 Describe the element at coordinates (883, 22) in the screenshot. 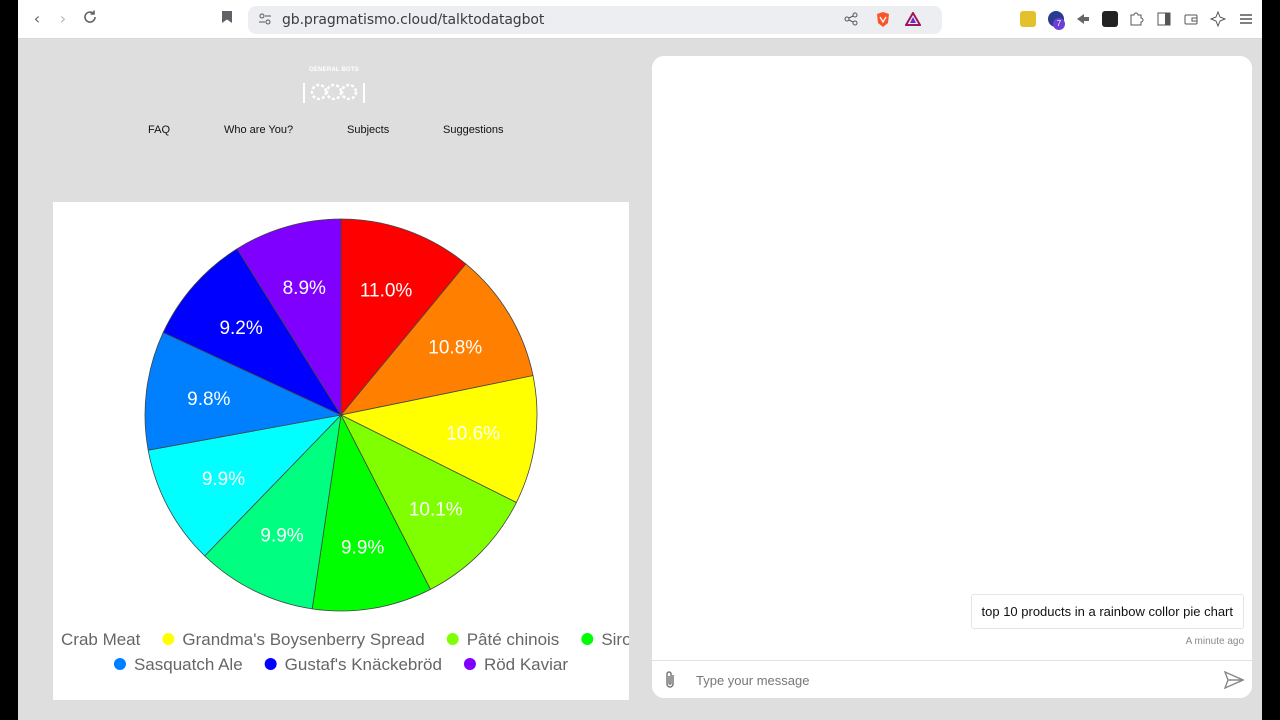

I see `brave-shield-icon` at that location.